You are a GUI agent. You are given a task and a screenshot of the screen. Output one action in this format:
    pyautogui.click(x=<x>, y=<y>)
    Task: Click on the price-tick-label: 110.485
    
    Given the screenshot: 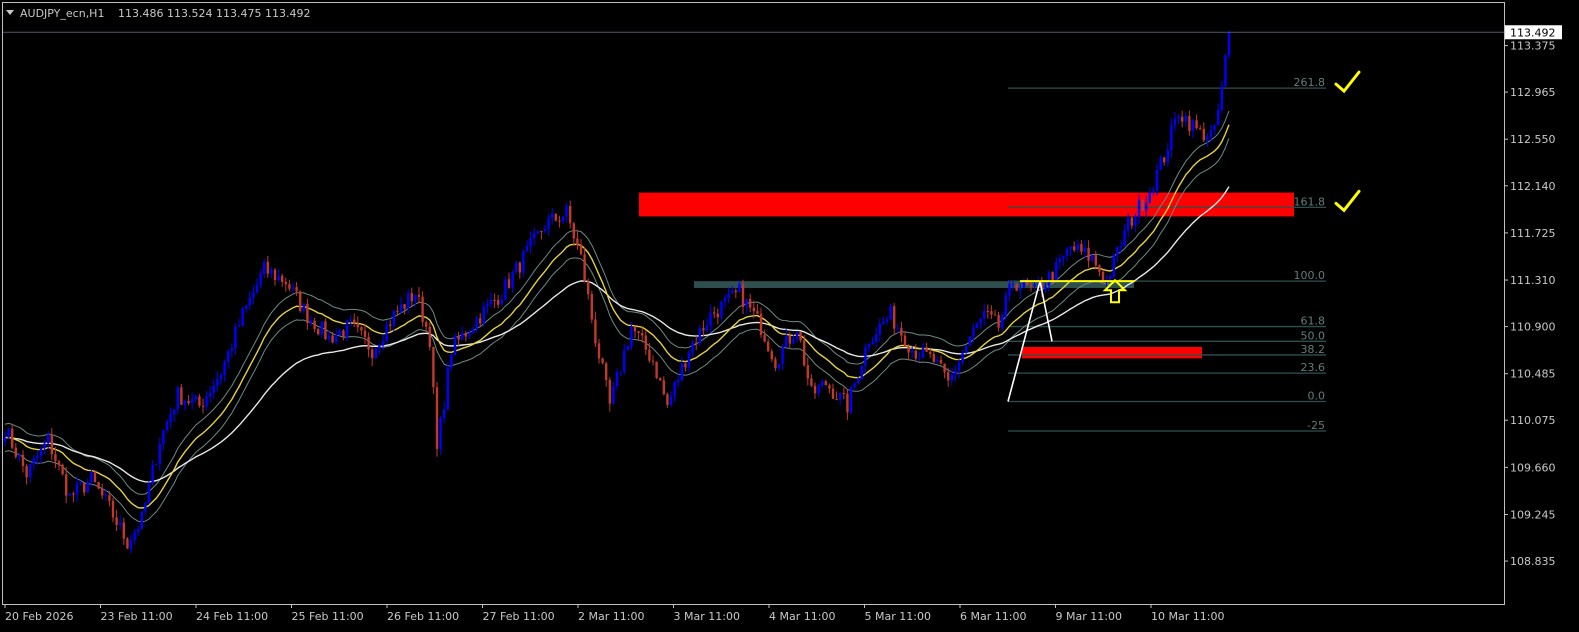 What is the action you would take?
    pyautogui.click(x=1533, y=374)
    